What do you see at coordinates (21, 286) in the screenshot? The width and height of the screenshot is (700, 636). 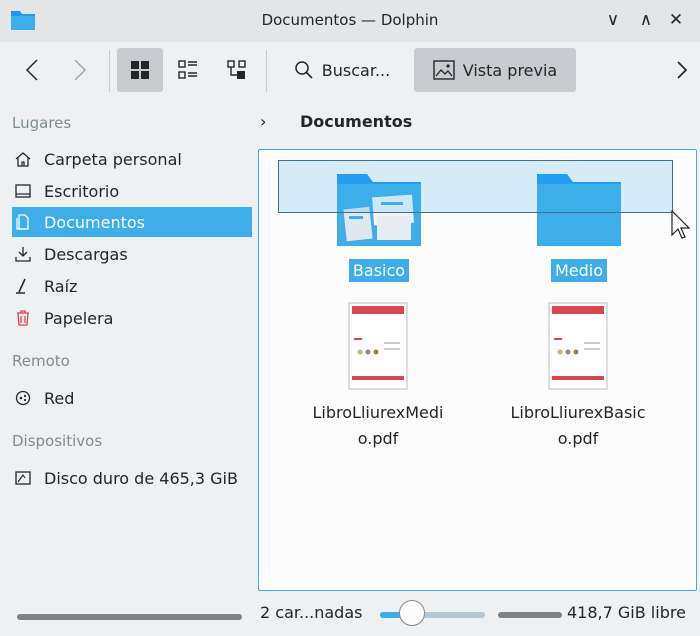 I see `root-icon` at bounding box center [21, 286].